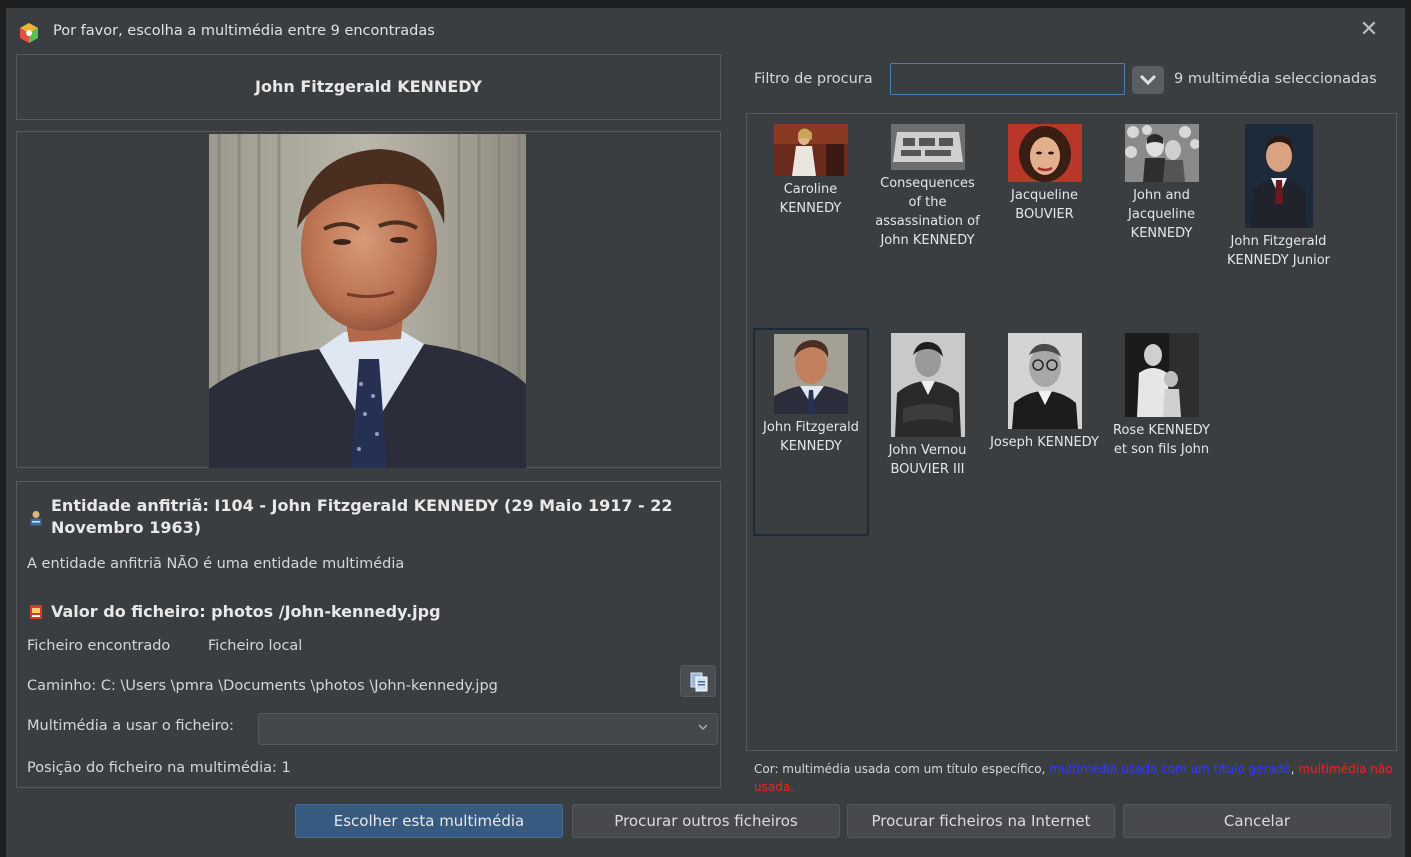 Image resolution: width=1411 pixels, height=857 pixels. I want to click on media-thumbnail: Jacqueline BOUVIER, so click(1044, 174).